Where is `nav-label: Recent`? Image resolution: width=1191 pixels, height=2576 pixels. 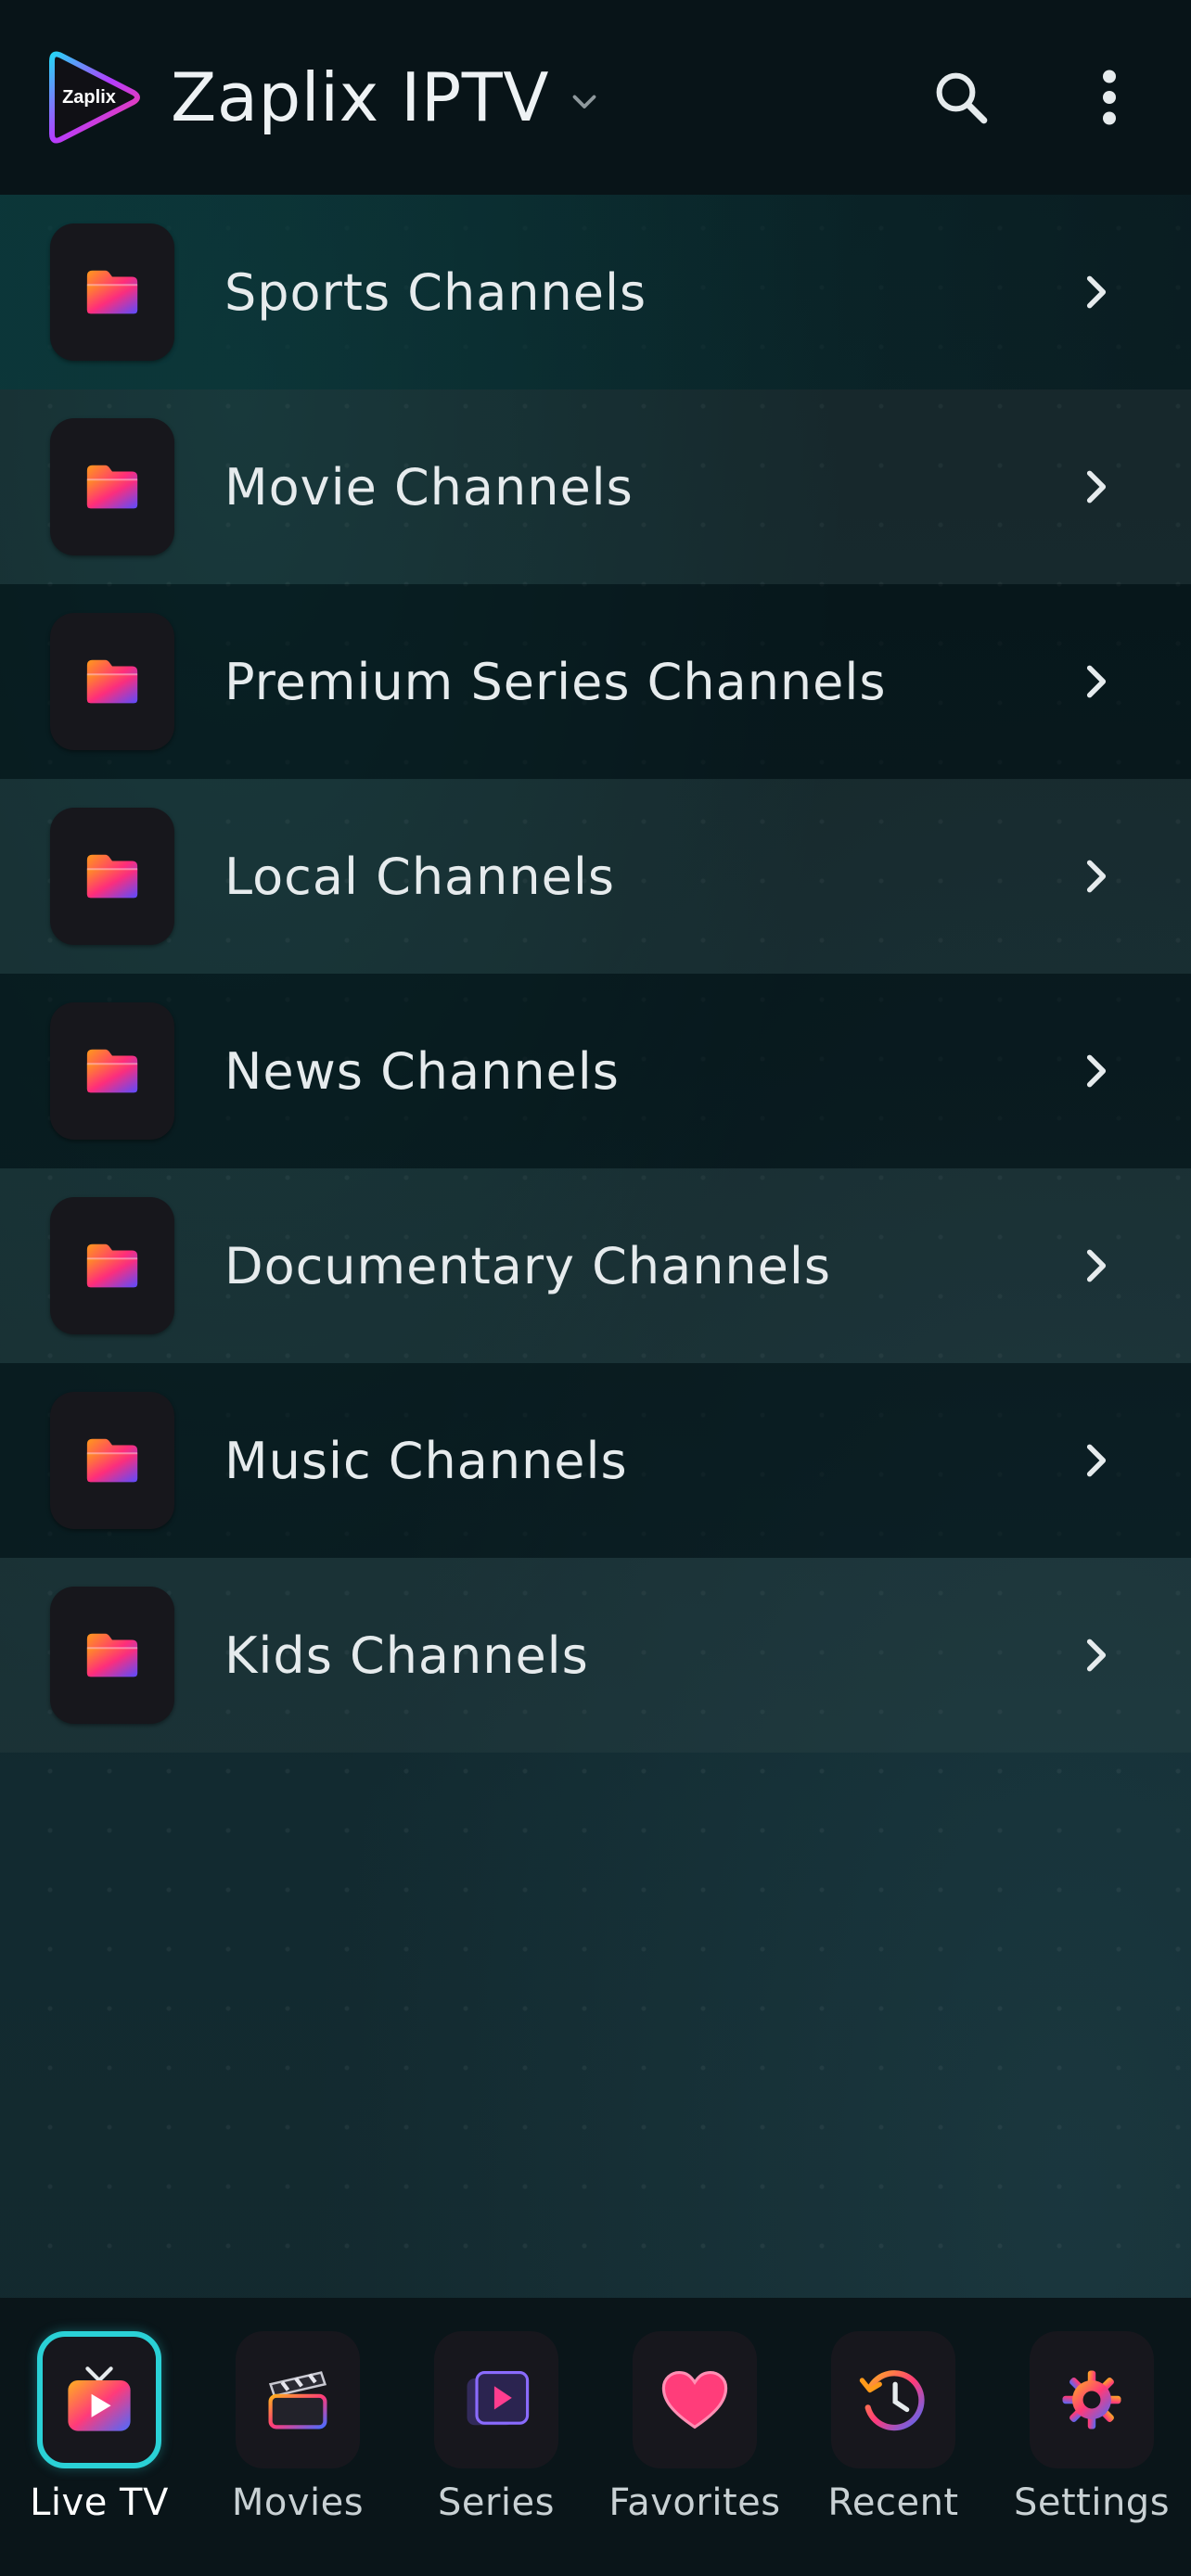 nav-label: Recent is located at coordinates (893, 2502).